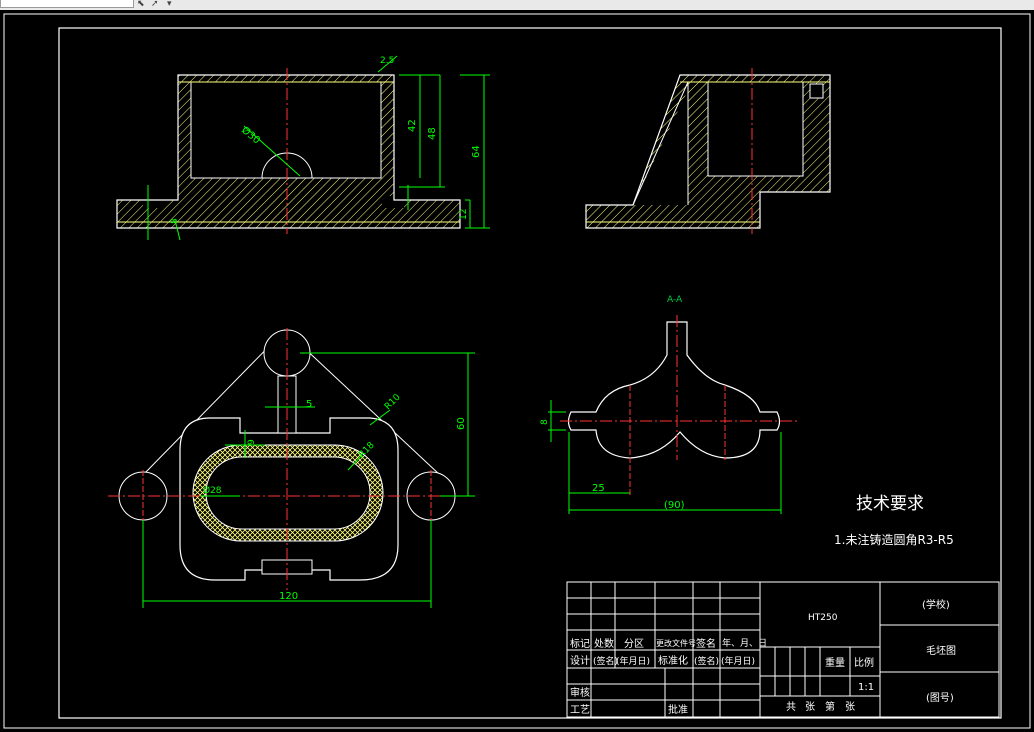  Describe the element at coordinates (141, 4) in the screenshot. I see `pointer-icon: ⬉` at that location.